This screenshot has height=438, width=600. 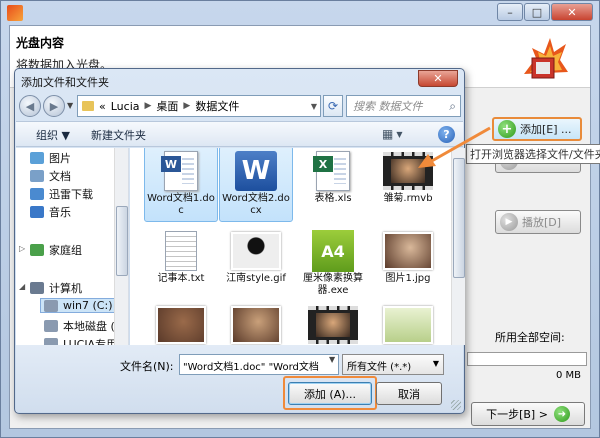 What do you see at coordinates (256, 171) in the screenshot?
I see `file-thumbnail: W` at bounding box center [256, 171].